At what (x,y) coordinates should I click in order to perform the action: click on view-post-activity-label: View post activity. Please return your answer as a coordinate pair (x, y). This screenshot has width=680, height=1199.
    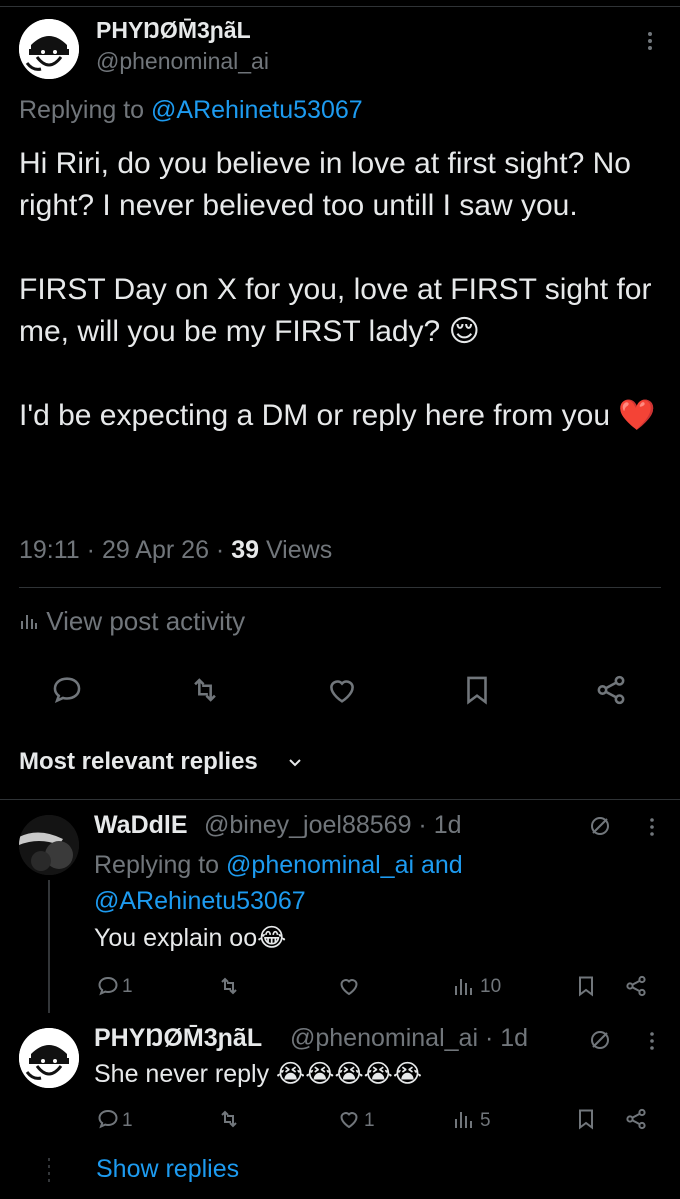
    Looking at the image, I should click on (146, 621).